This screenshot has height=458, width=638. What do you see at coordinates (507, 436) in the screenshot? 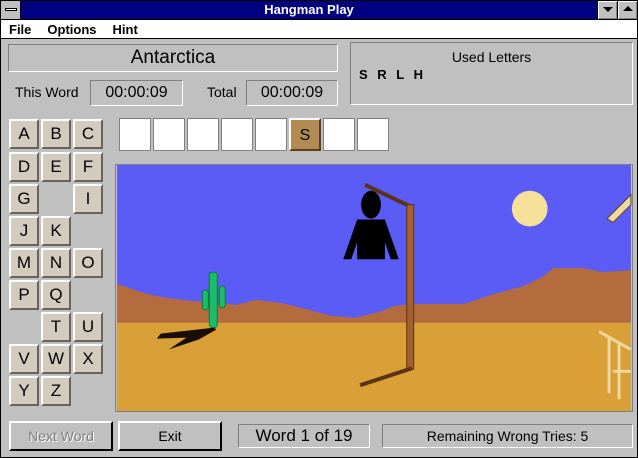
I see `remaining-tries-display: Remaining Wrong Tries: 5` at bounding box center [507, 436].